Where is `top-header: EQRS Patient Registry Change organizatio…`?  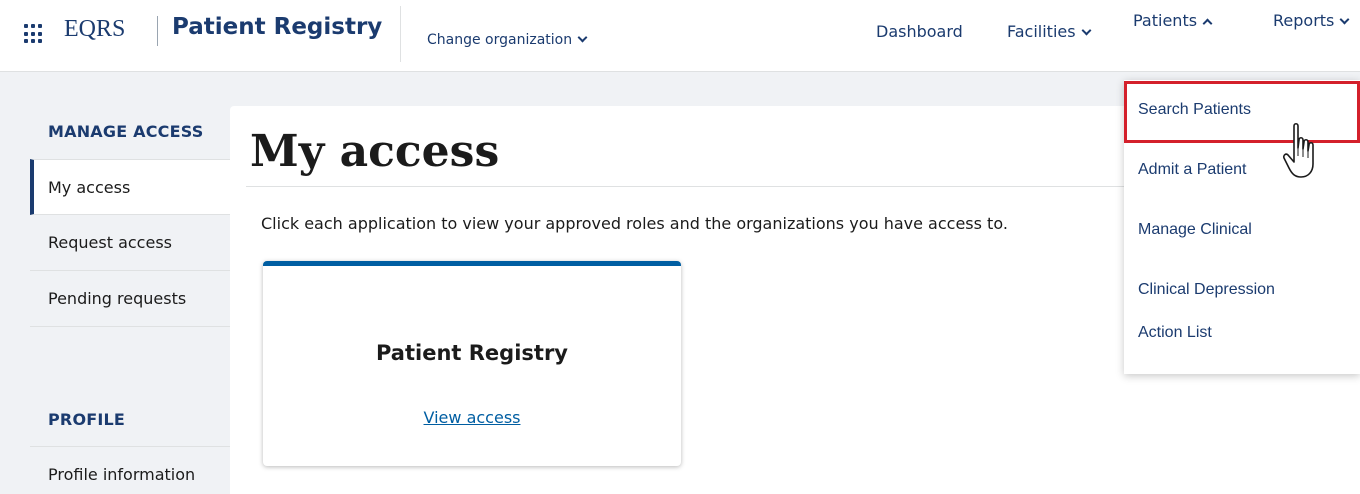 top-header: EQRS Patient Registry Change organizatio… is located at coordinates (680, 36).